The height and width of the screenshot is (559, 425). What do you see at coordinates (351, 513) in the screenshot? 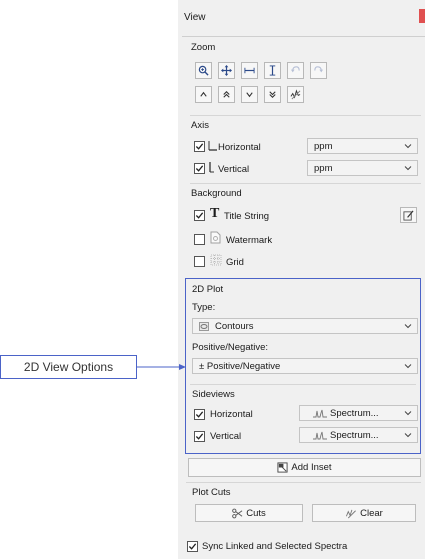
I see `clear-icon` at bounding box center [351, 513].